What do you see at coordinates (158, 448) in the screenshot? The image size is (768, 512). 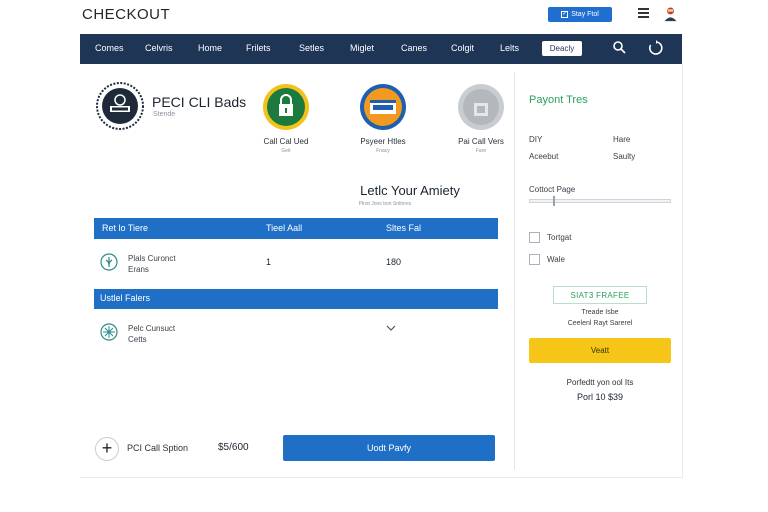 I see `option-label: PCI Call Sption` at bounding box center [158, 448].